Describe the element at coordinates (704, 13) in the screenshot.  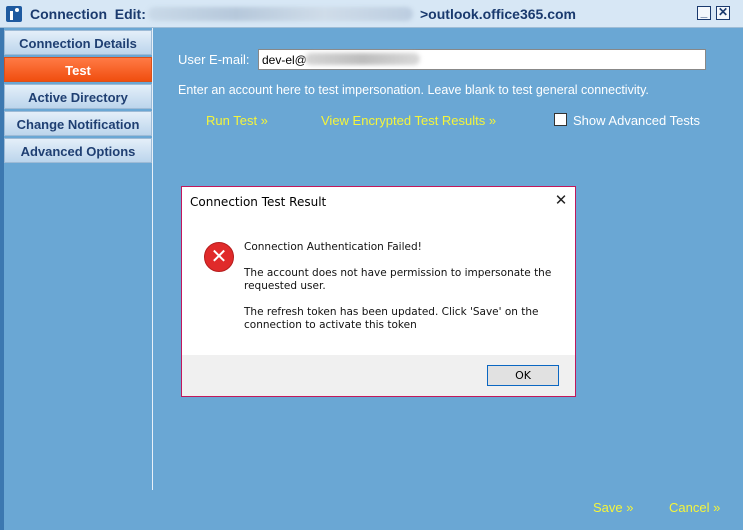
I see `minimize-button: _` at that location.